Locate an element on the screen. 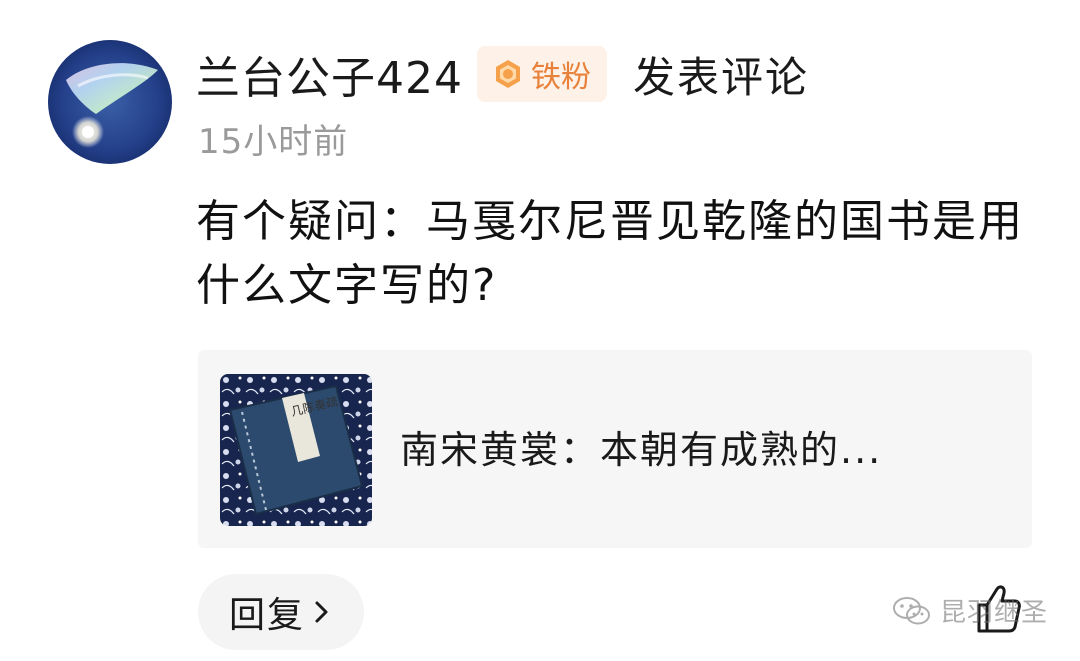 Image resolution: width=1080 pixels, height=661 pixels. fan-badge: 铁粉 is located at coordinates (541, 74).